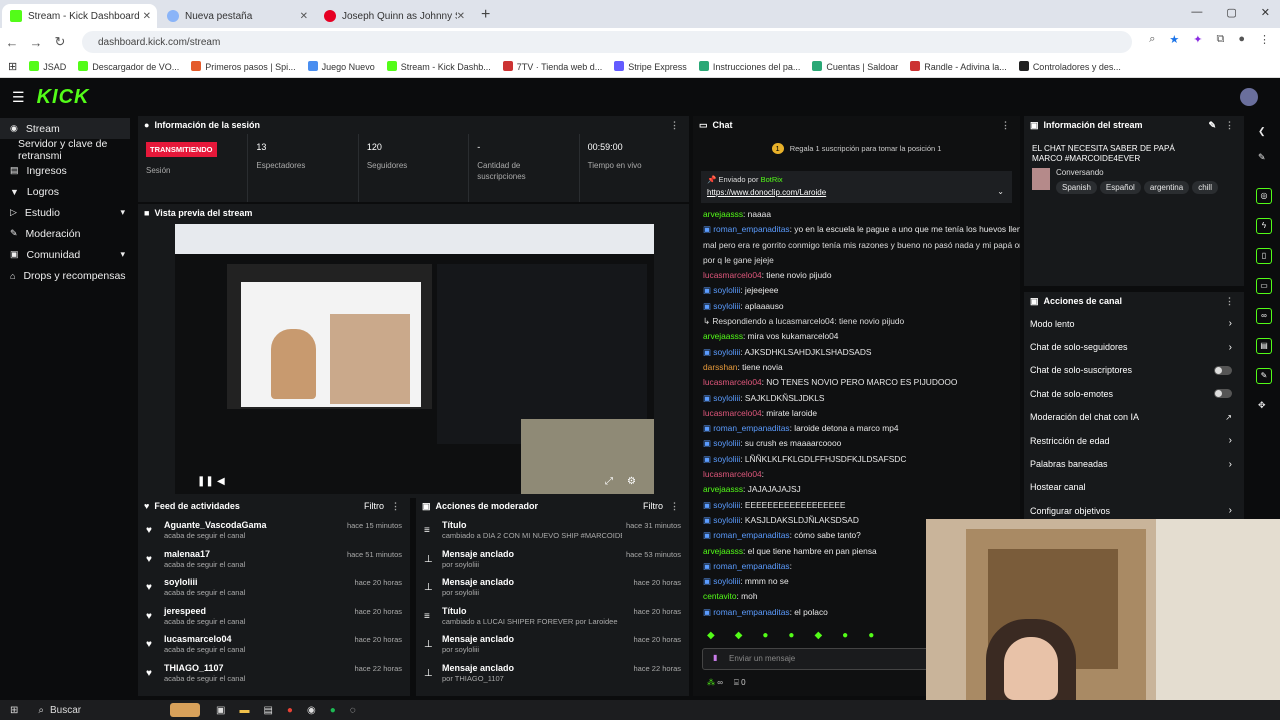  I want to click on sidebar-item: ▼ Logros, so click(67, 191).